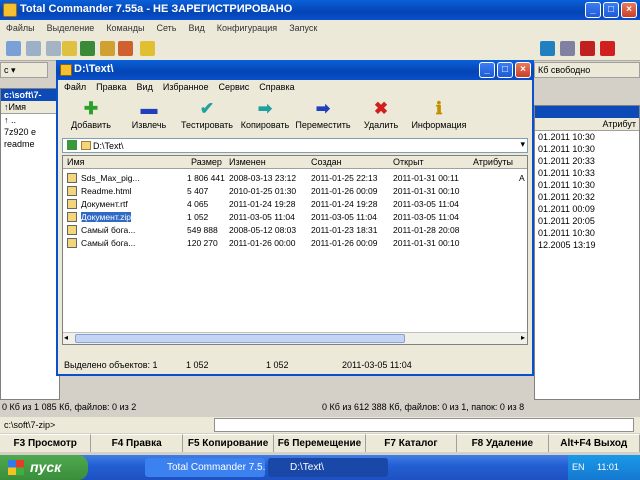  What do you see at coordinates (594, 443) in the screenshot?
I see `altf4-exit-button: Alt+F4 Выход` at bounding box center [594, 443].